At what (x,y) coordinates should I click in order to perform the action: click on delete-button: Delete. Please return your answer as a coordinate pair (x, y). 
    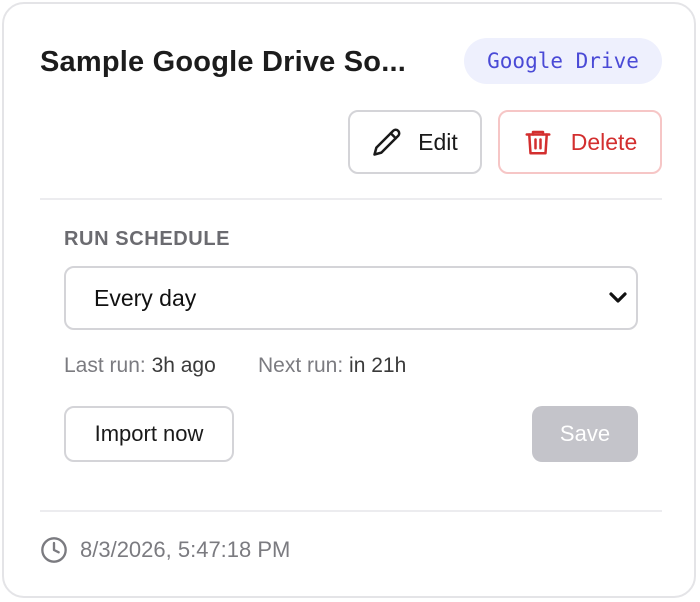
    Looking at the image, I should click on (580, 142).